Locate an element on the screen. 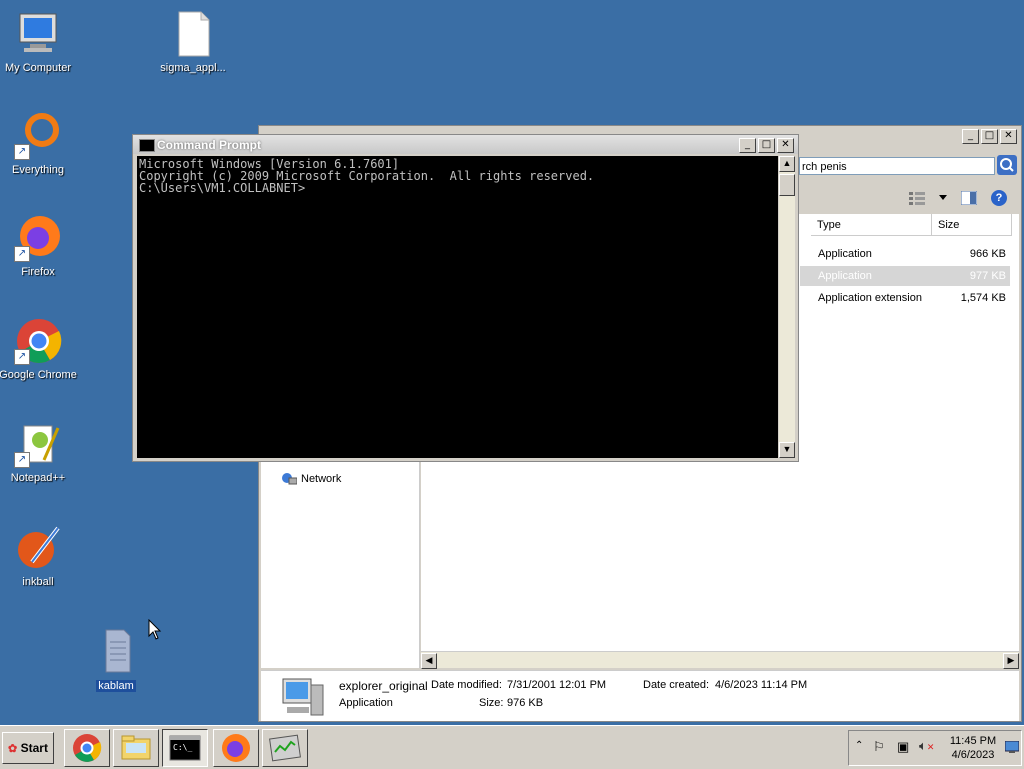 This screenshot has width=1024, height=769. desktop-icon-label: kablam is located at coordinates (116, 686).